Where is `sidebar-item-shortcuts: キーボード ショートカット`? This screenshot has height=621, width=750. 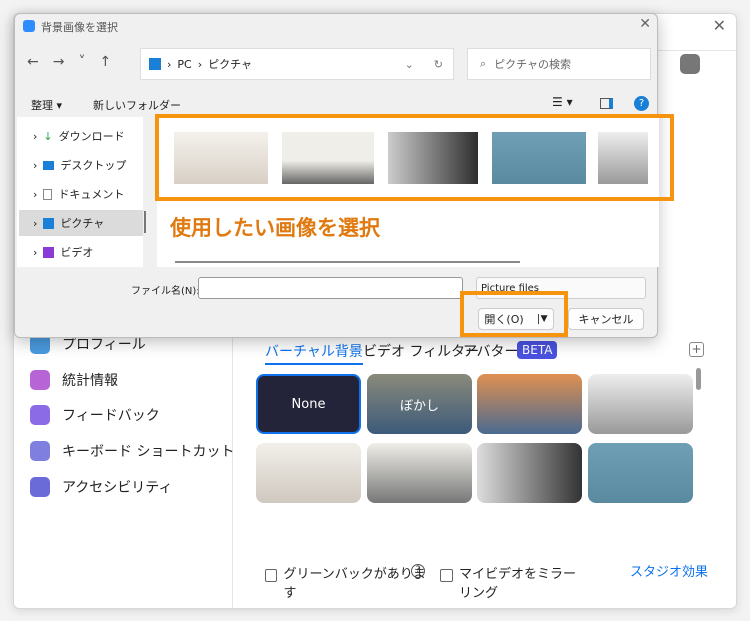 sidebar-item-shortcuts: キーボード ショートカット is located at coordinates (132, 451).